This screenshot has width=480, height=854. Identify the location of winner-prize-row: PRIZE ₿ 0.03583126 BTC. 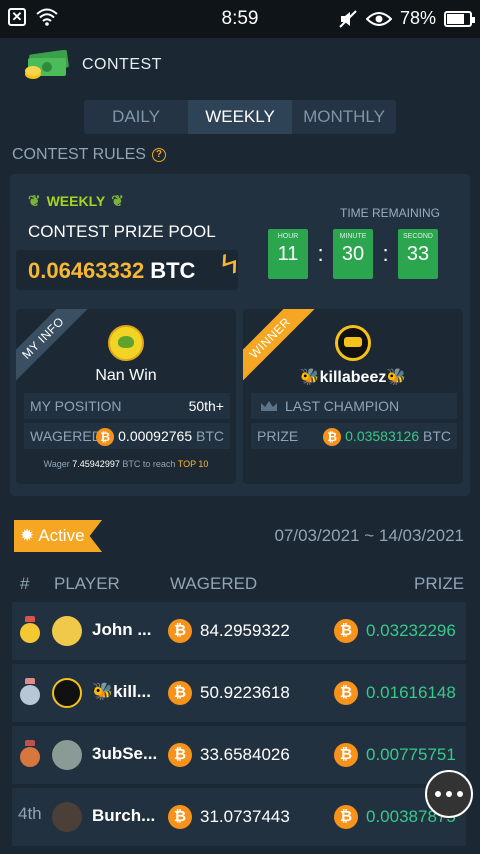
(354, 436).